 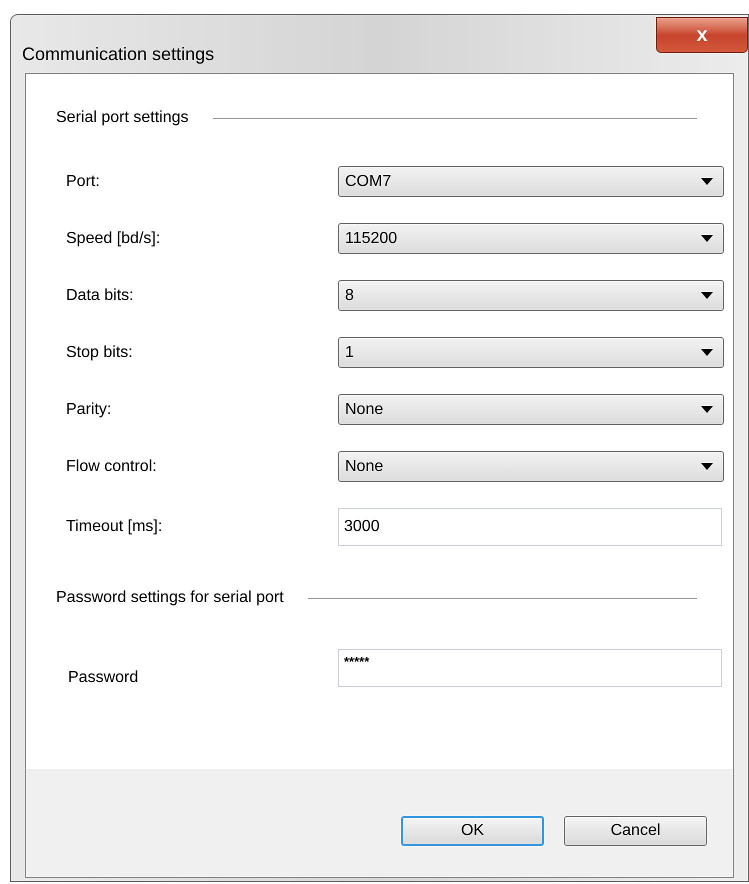 What do you see at coordinates (635, 831) in the screenshot?
I see `dialog-button: Cancel` at bounding box center [635, 831].